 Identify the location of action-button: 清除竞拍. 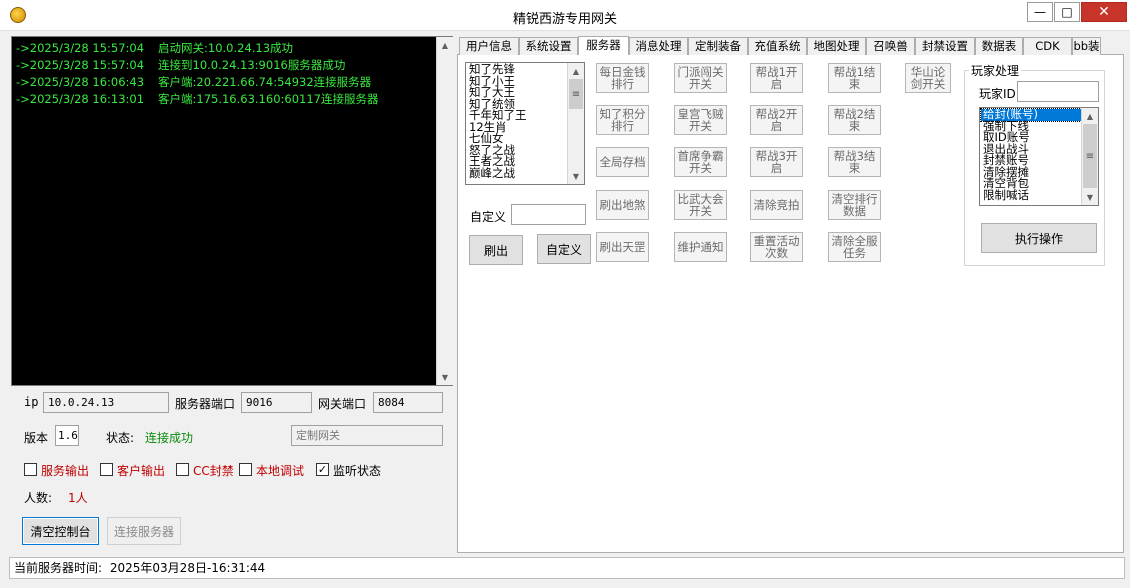
(776, 205).